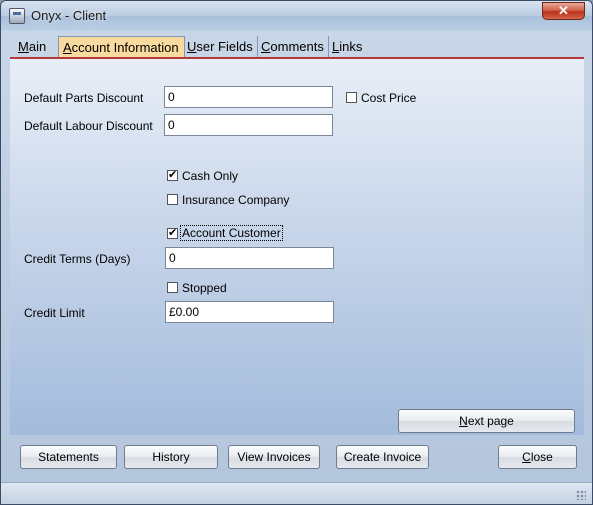 The height and width of the screenshot is (505, 593). What do you see at coordinates (68, 457) in the screenshot?
I see `statements-button: Statements` at bounding box center [68, 457].